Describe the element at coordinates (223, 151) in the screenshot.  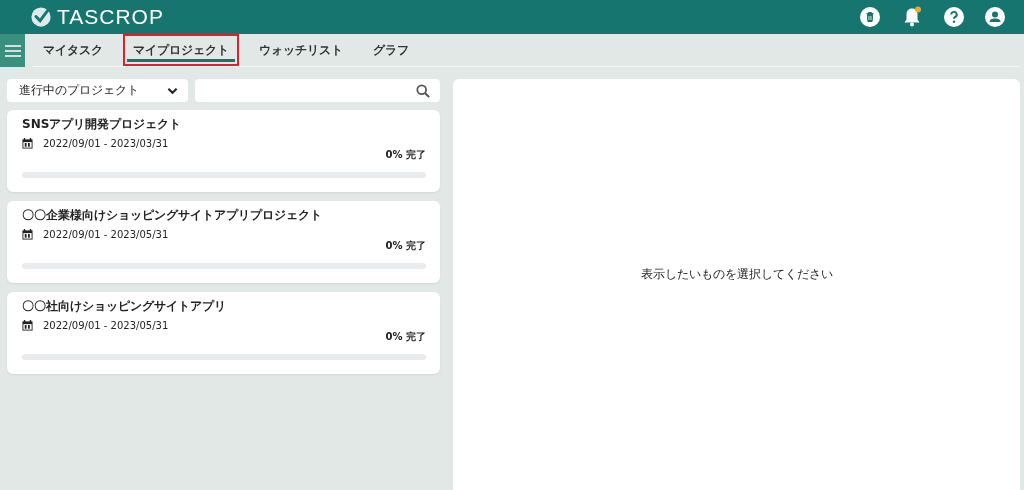
I see `project-card: SNSアプリ開発プロジェクト 2022/09/01 - 2023/03/31 0% 完了` at that location.